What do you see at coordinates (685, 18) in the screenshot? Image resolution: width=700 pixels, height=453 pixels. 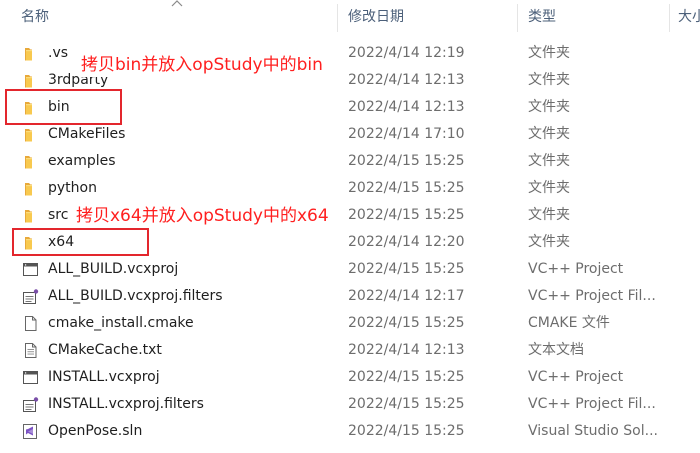 I see `column-header-size: 大小` at bounding box center [685, 18].